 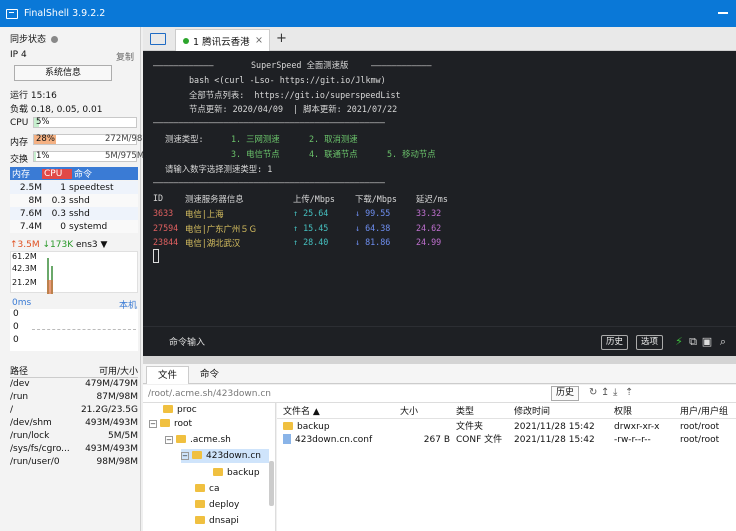 I want to click on header-type: 类型, so click(x=465, y=412).